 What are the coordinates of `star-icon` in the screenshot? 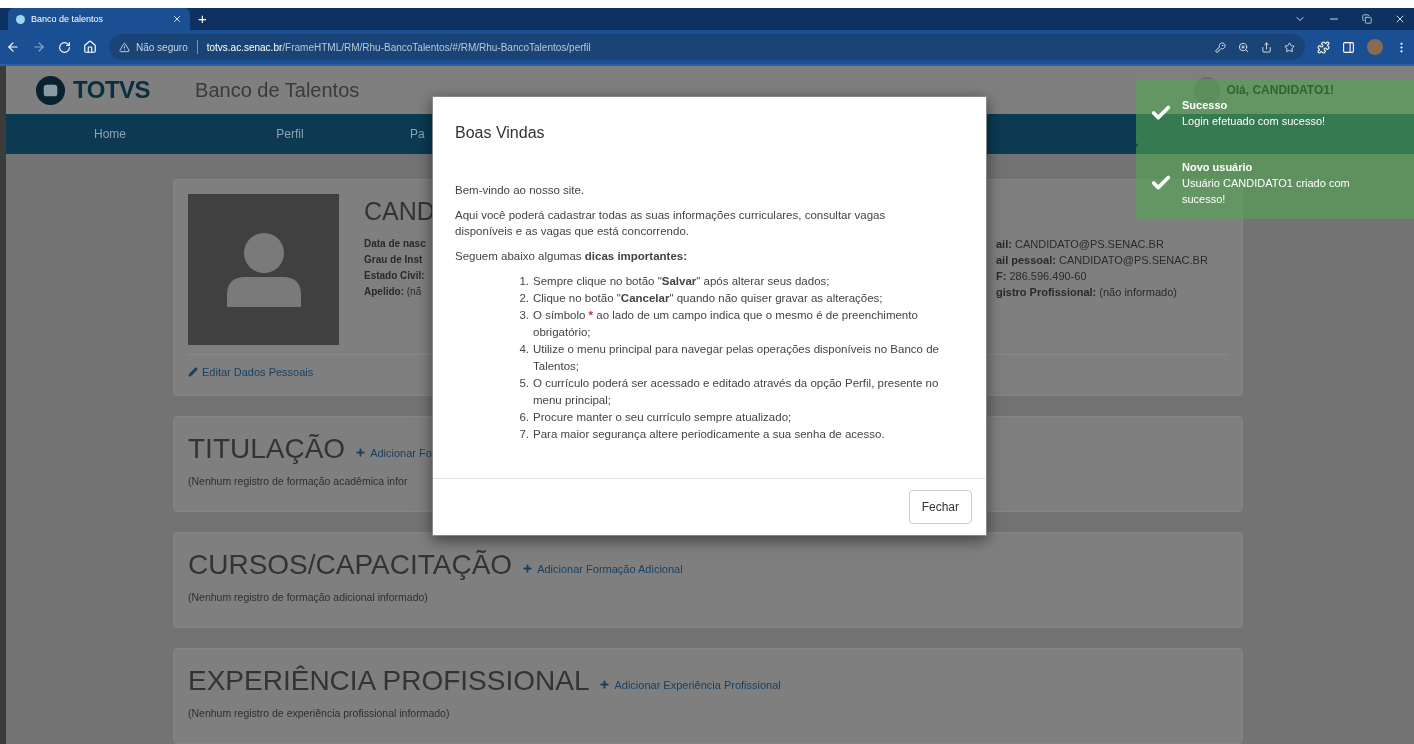 It's located at (1289, 47).